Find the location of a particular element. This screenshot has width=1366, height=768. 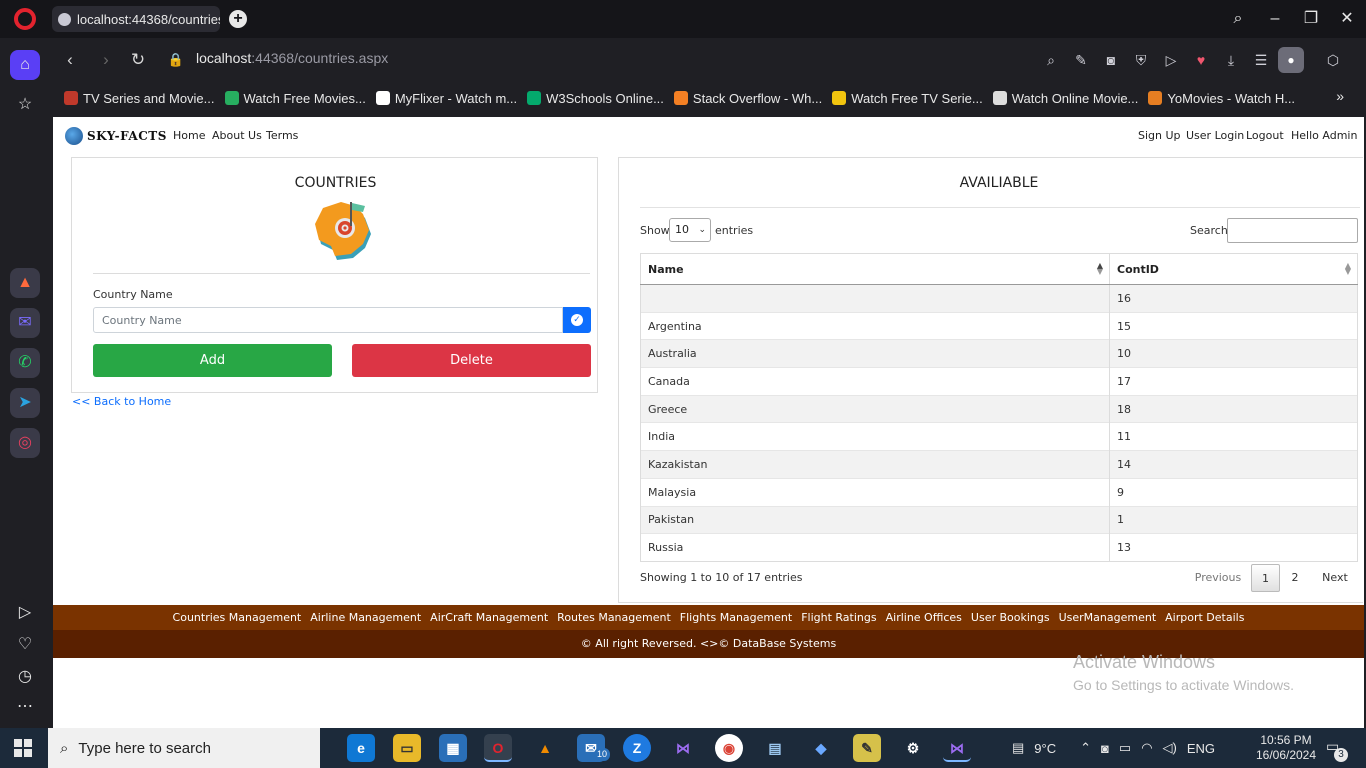

profile-icon: ● is located at coordinates (1291, 60).